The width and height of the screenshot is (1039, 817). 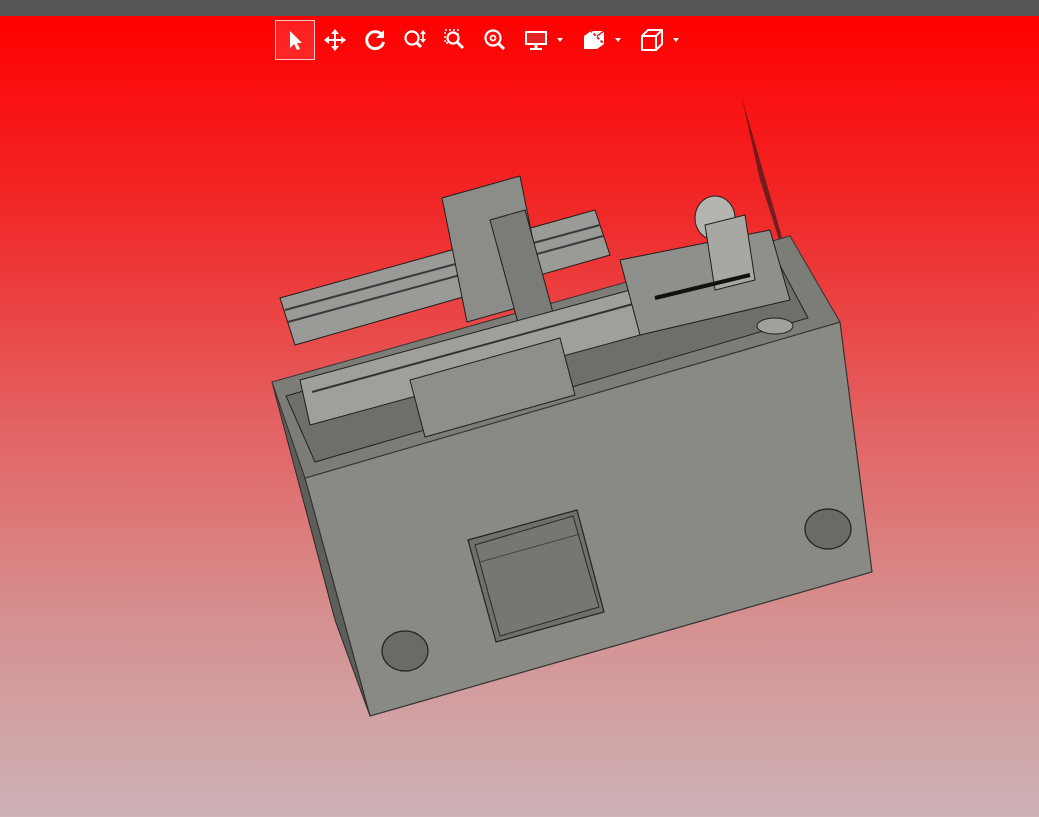 I want to click on fan-left, so click(x=405, y=651).